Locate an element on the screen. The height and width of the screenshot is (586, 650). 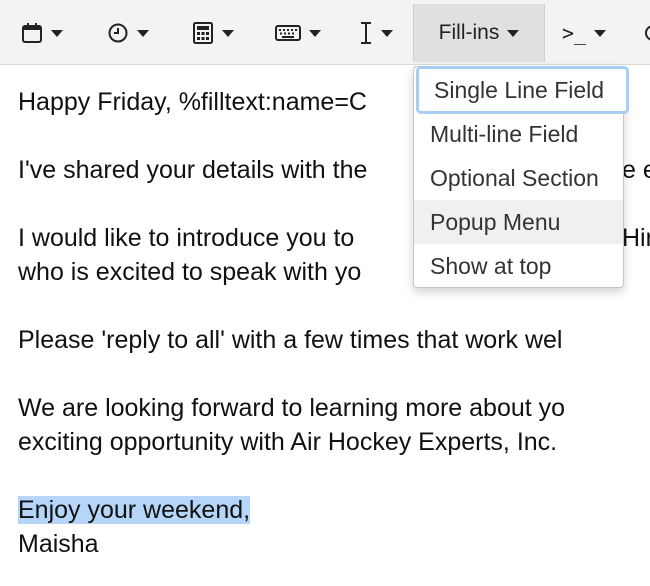
insert-date-button is located at coordinates (42, 33).